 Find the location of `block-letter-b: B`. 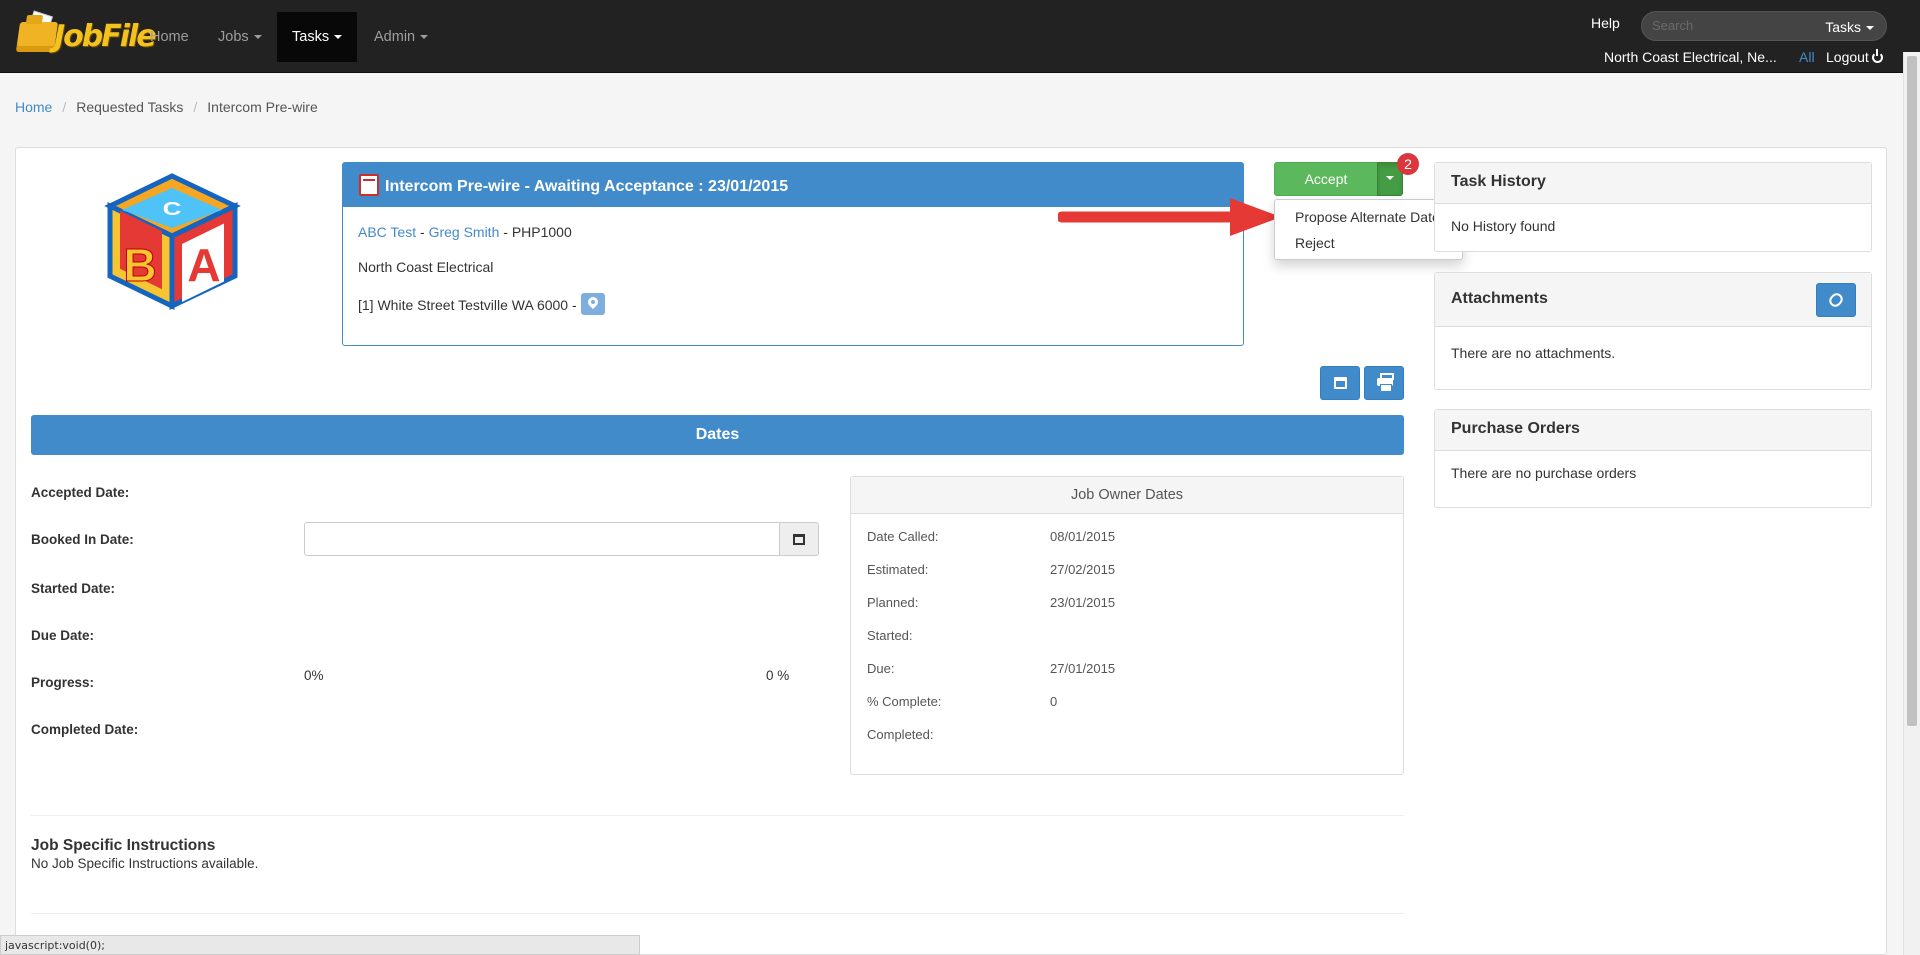

block-letter-b: B is located at coordinates (139, 265).